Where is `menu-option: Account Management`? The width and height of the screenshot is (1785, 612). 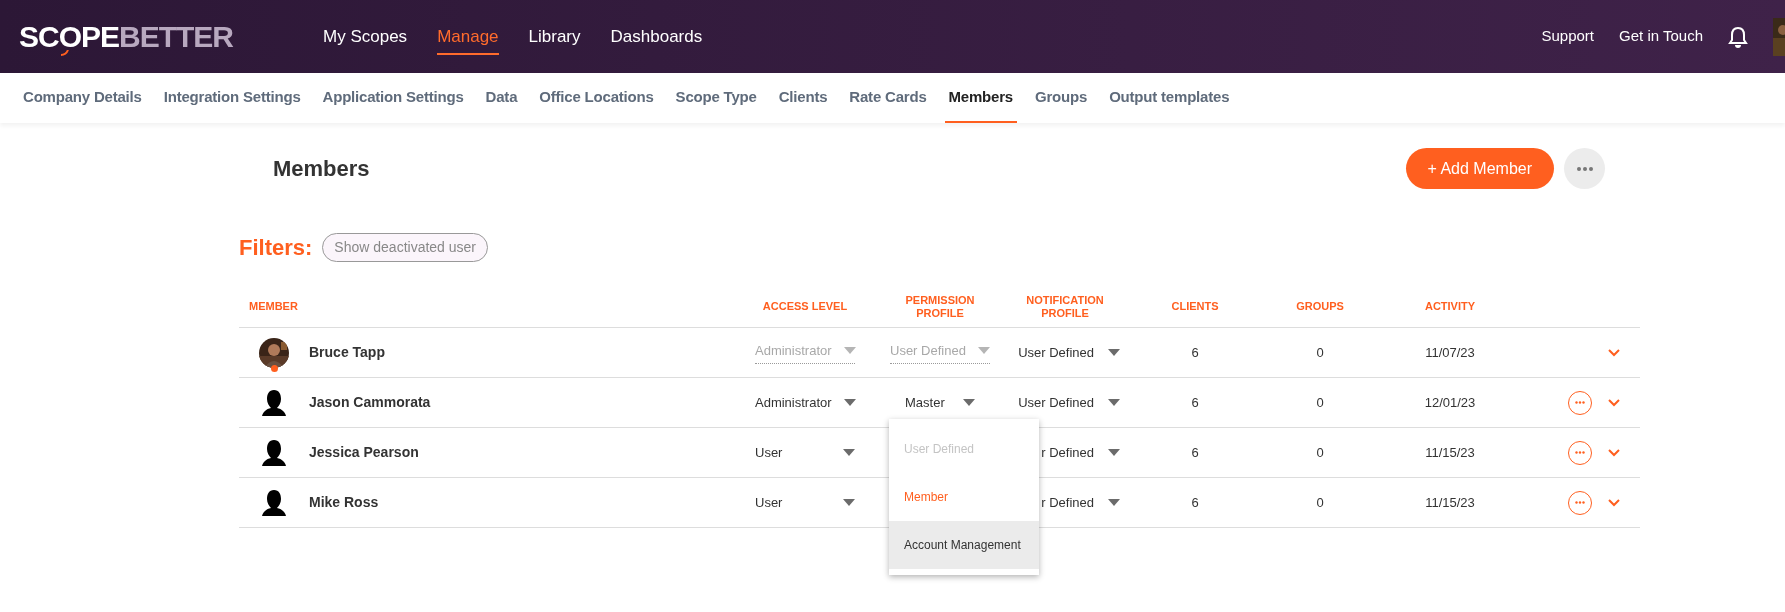
menu-option: Account Management is located at coordinates (964, 545).